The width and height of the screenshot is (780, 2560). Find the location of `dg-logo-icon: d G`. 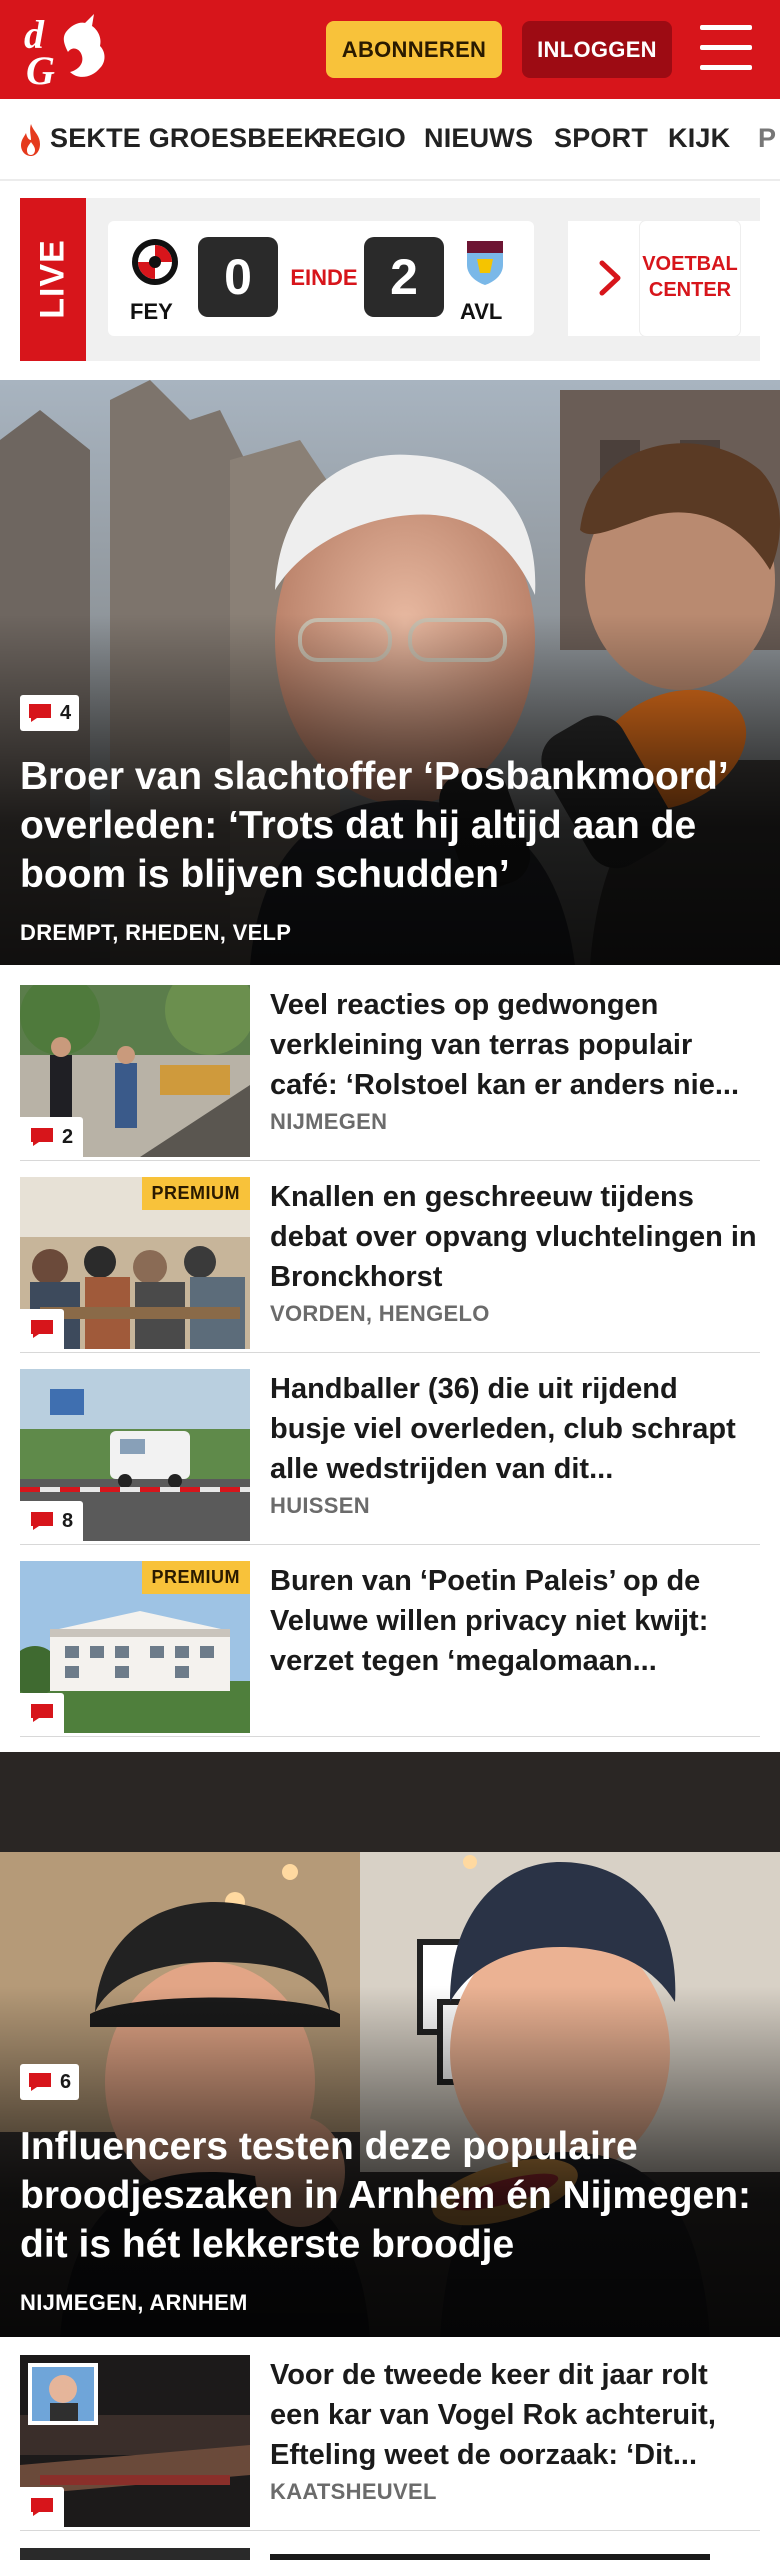

dg-logo-icon: d G is located at coordinates (68, 50).